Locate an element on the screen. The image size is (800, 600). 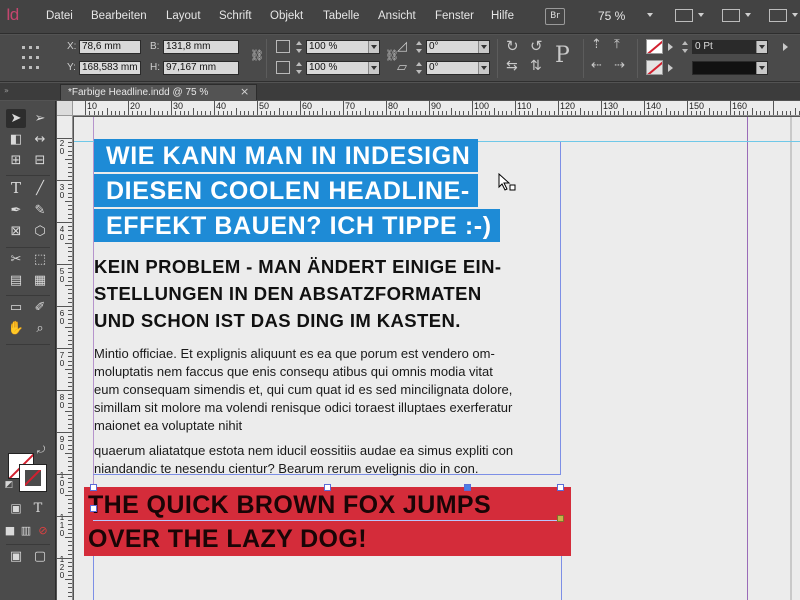
stroke-none-swatch is located at coordinates (654, 67).